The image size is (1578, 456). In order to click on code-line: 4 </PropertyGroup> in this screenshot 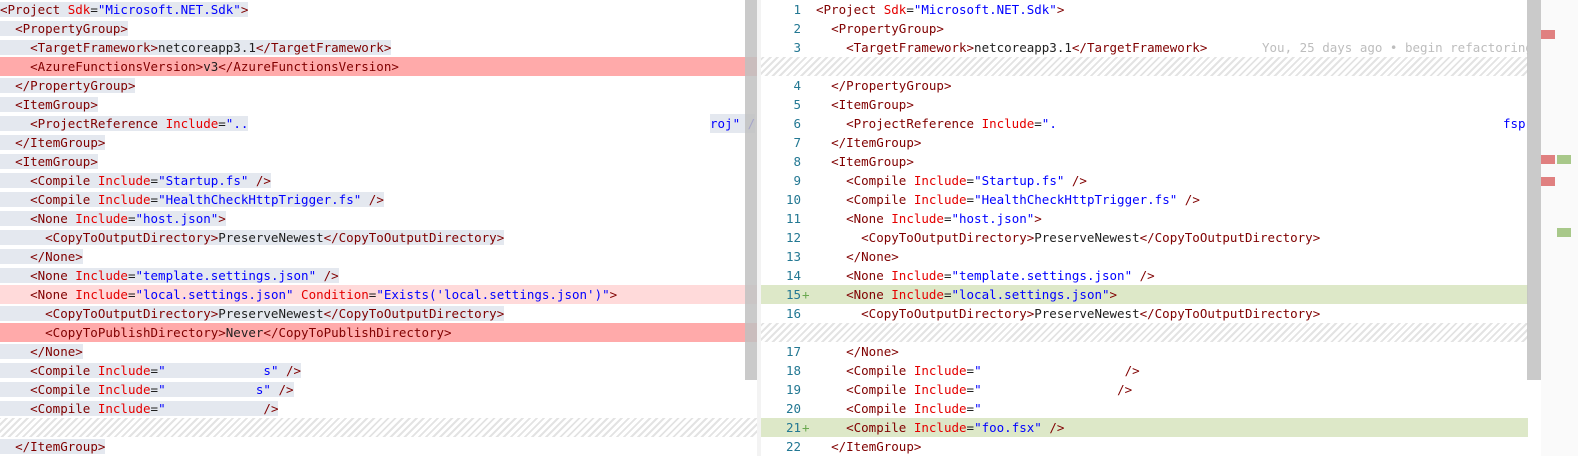, I will do `click(1144, 85)`.